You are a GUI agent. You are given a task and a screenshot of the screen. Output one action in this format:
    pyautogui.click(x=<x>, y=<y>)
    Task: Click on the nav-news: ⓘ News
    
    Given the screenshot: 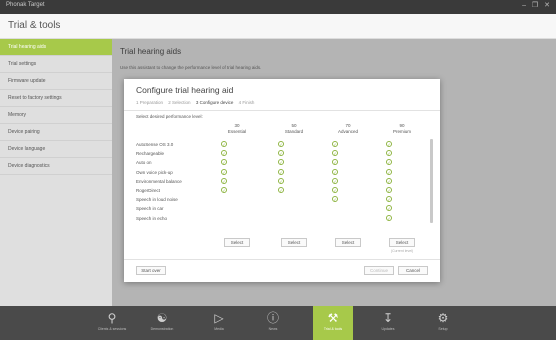 What is the action you would take?
    pyautogui.click(x=273, y=323)
    